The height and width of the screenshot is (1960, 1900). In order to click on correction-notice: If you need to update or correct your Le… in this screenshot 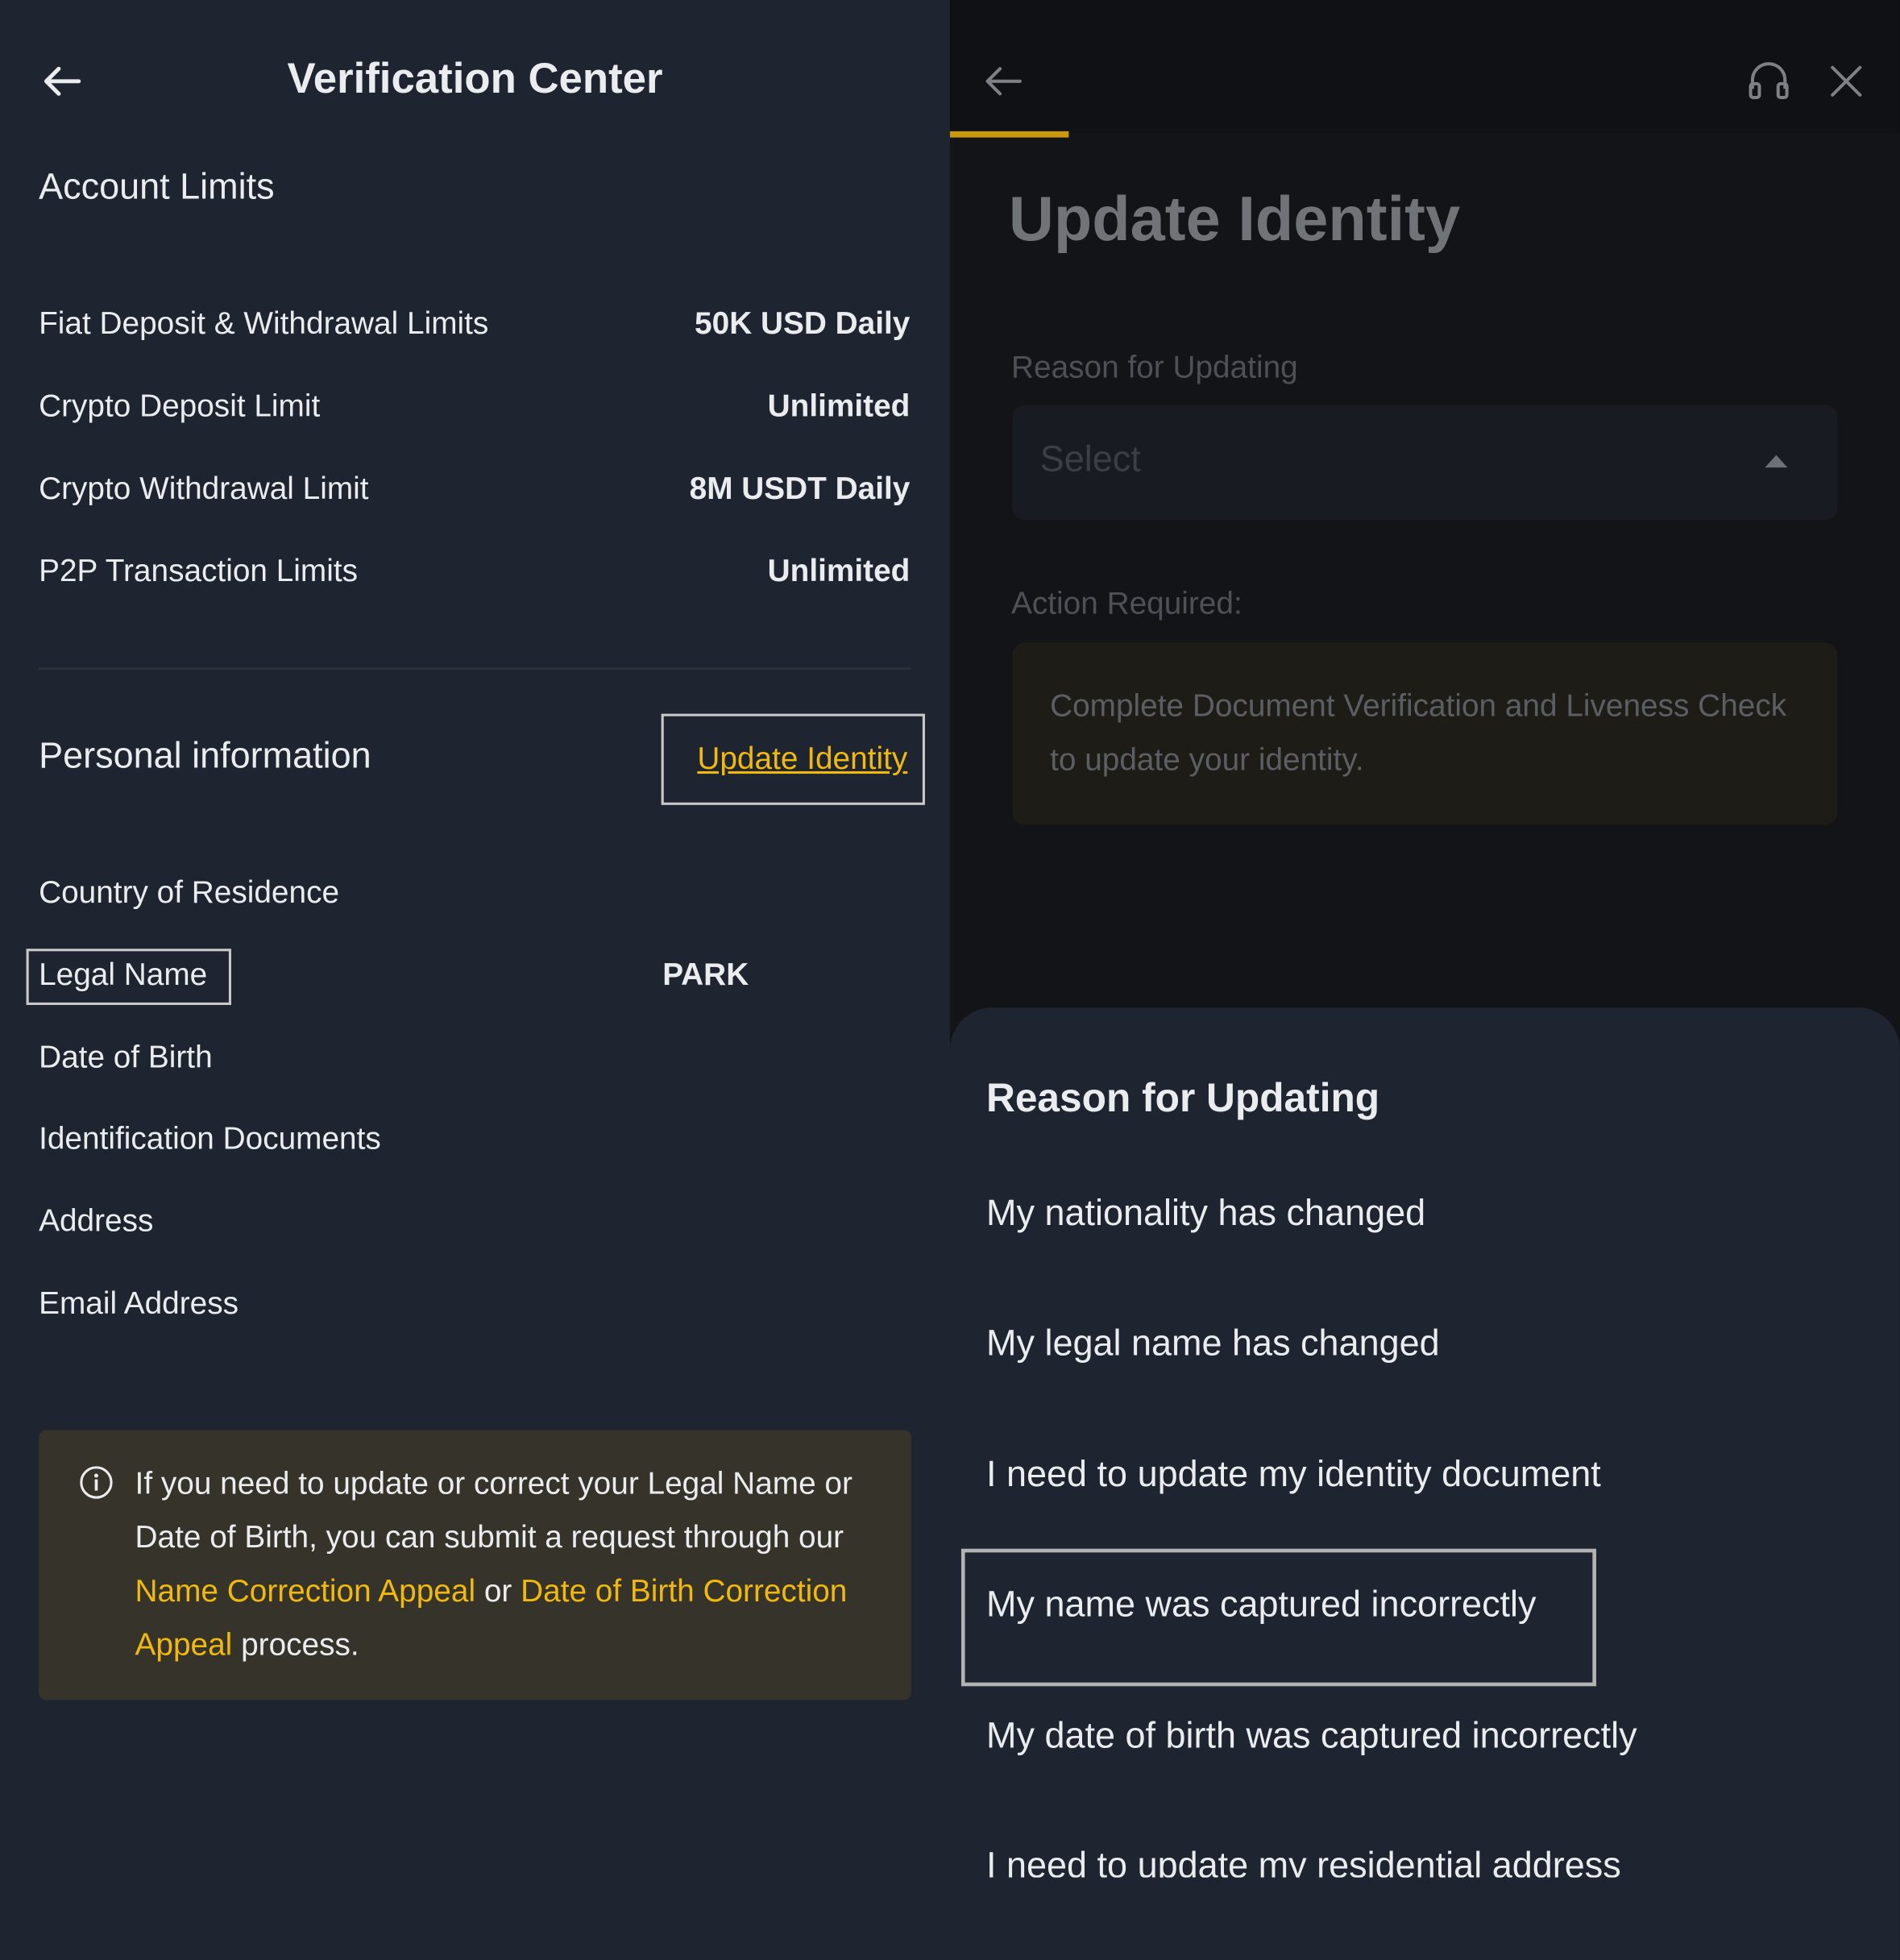, I will do `click(475, 1565)`.